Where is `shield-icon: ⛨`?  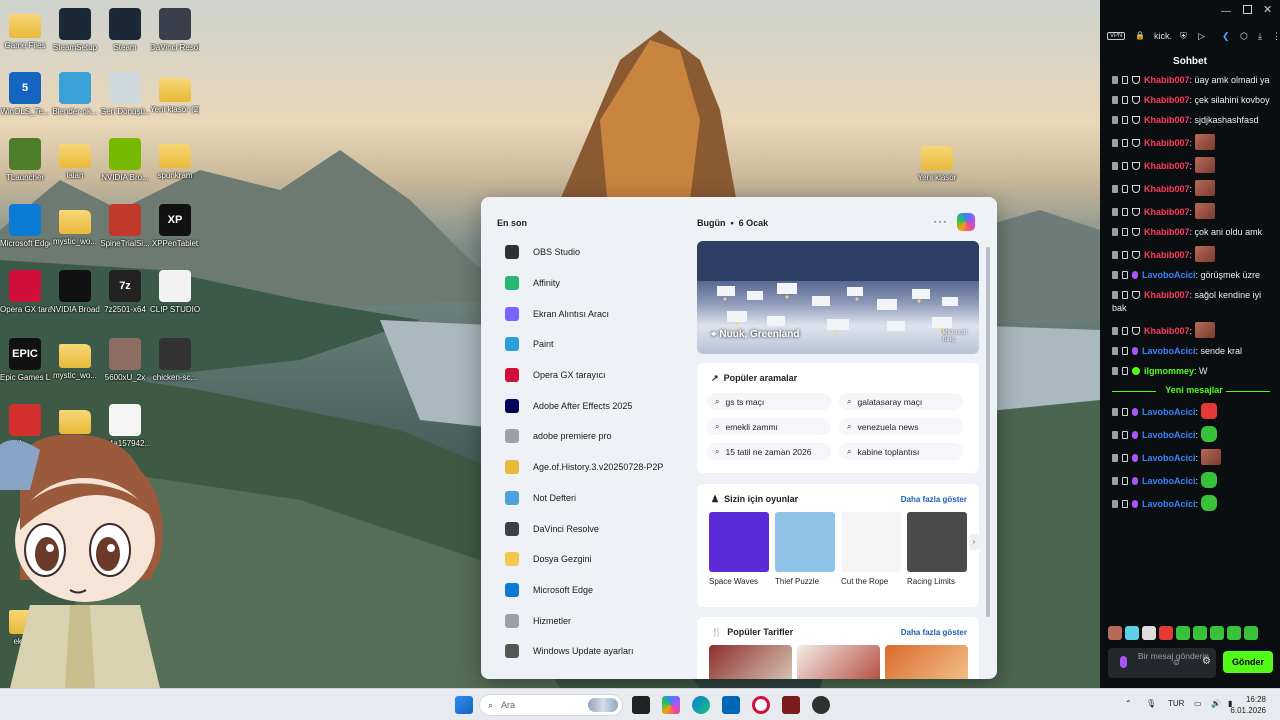
shield-icon: ⛨ is located at coordinates (1183, 36).